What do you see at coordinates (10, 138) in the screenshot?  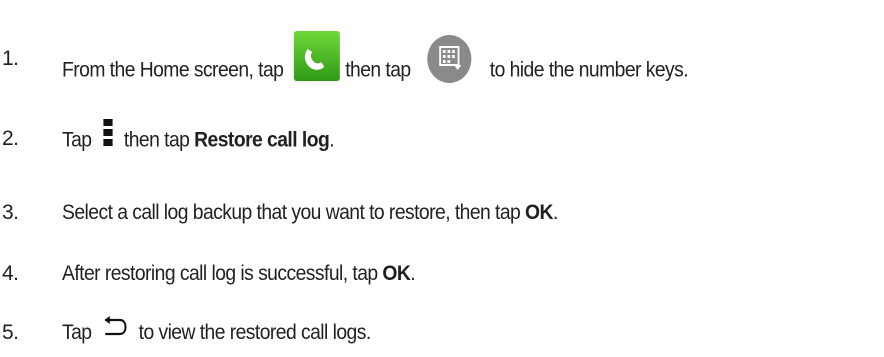 I see `step-number: 2.` at bounding box center [10, 138].